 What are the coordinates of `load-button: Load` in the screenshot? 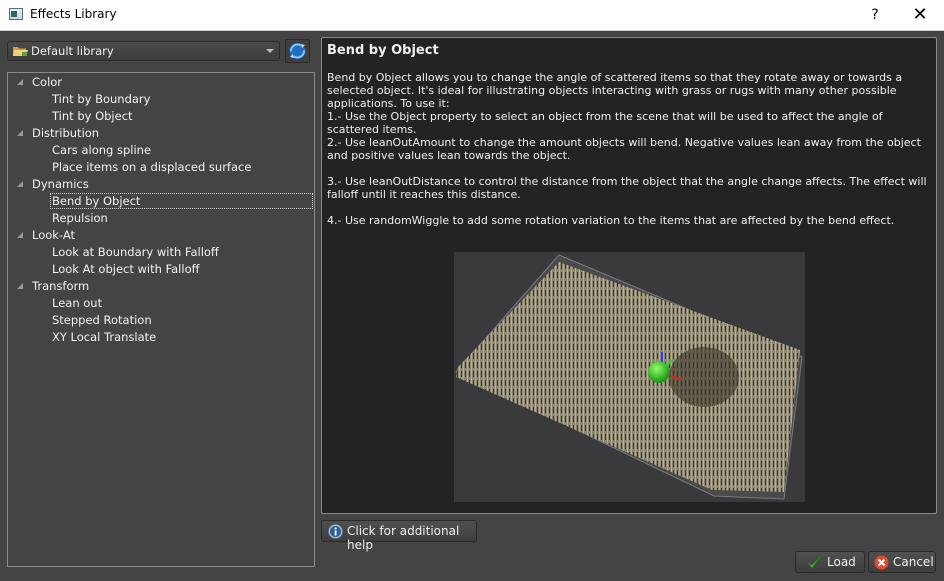 It's located at (830, 562).